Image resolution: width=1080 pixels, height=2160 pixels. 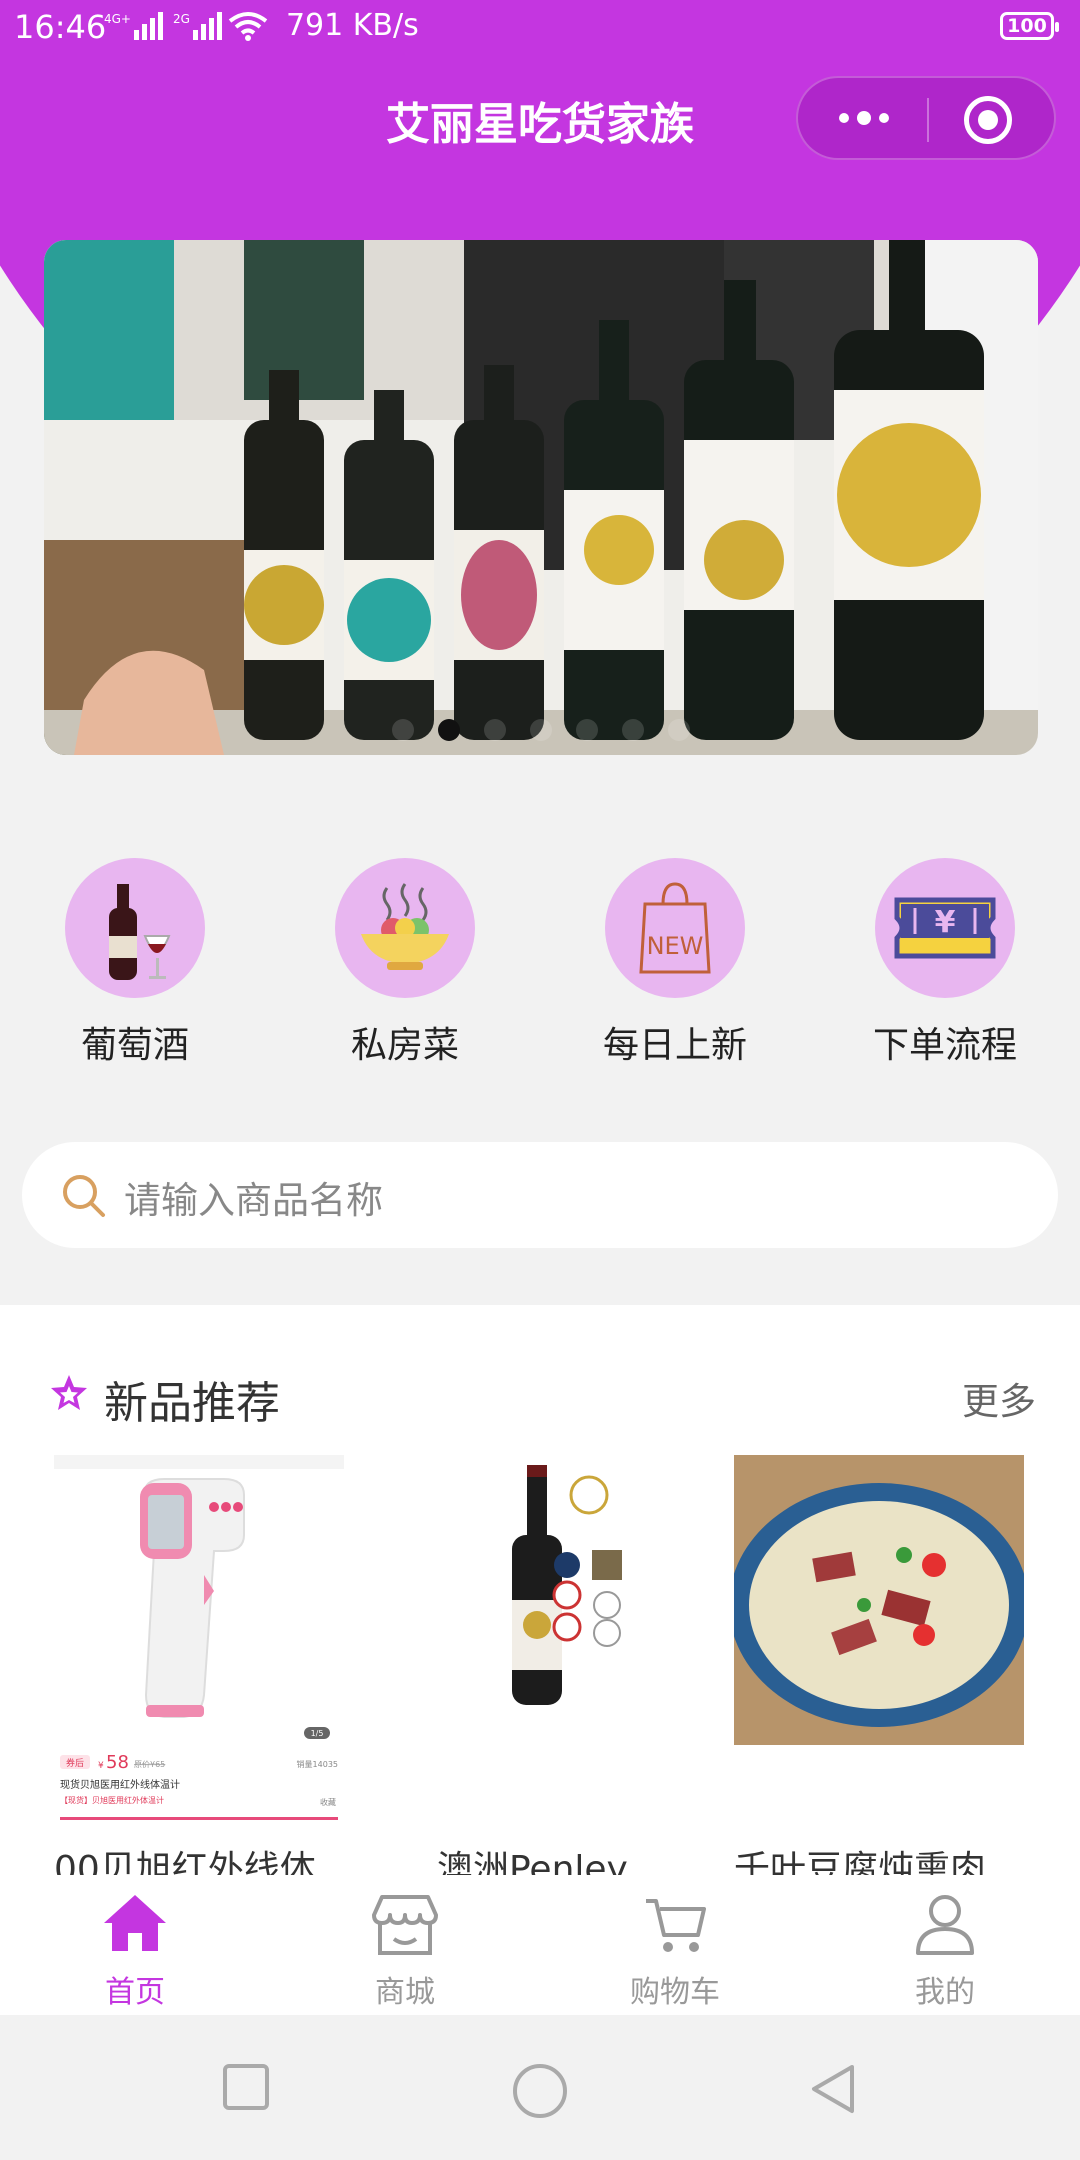 What do you see at coordinates (135, 1923) in the screenshot?
I see `home-icon` at bounding box center [135, 1923].